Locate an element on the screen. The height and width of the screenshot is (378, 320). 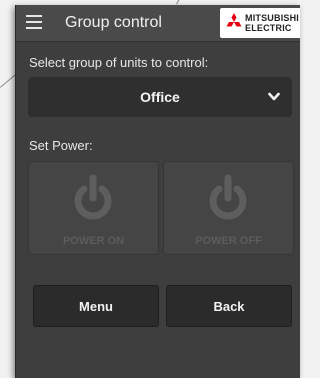
group-select-dropdown: Office is located at coordinates (160, 97).